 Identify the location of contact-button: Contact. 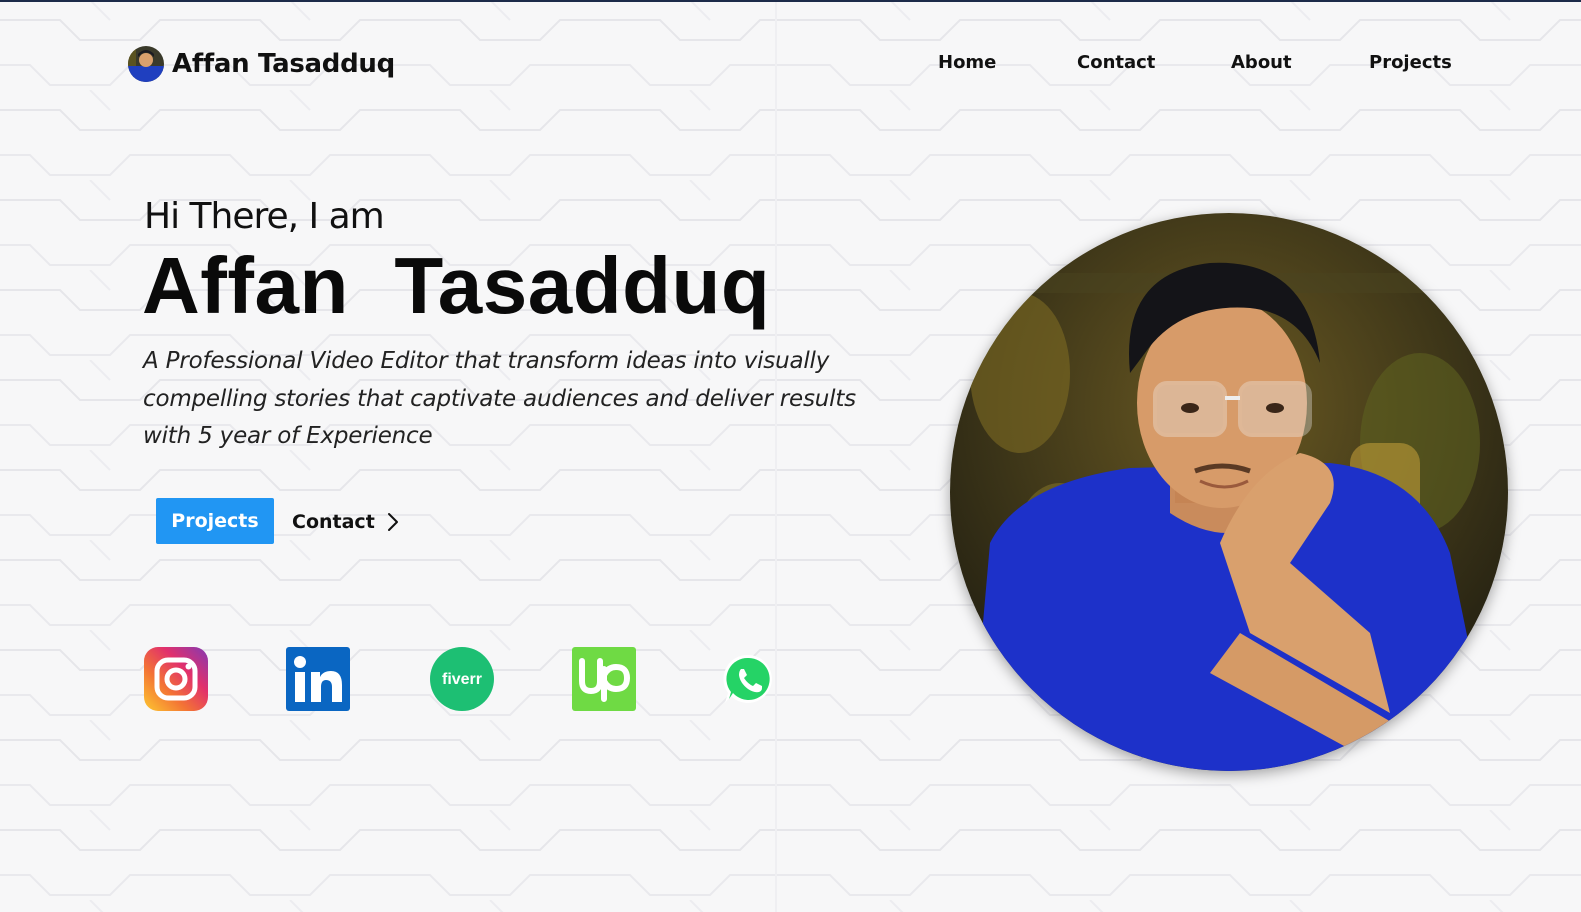
(345, 522).